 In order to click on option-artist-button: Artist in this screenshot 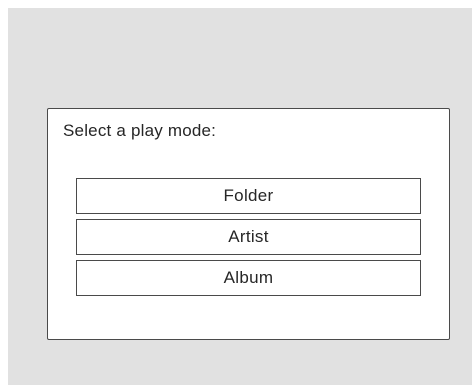, I will do `click(248, 237)`.